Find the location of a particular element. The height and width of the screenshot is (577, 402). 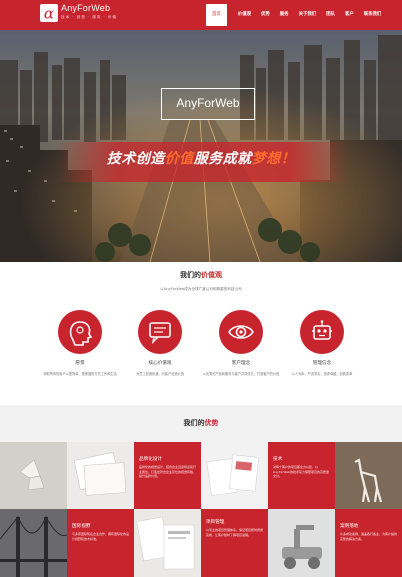

values-title: 我们的价值观 is located at coordinates (201, 275).